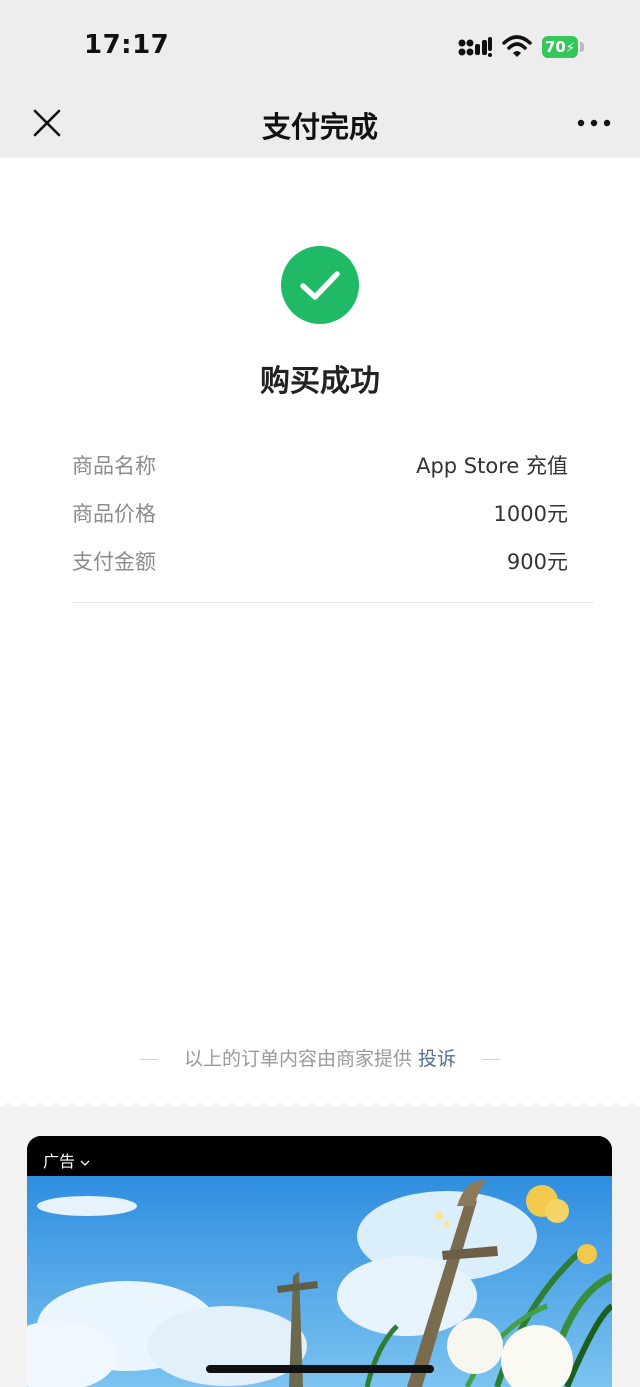  I want to click on charging-icon: ⚡, so click(570, 48).